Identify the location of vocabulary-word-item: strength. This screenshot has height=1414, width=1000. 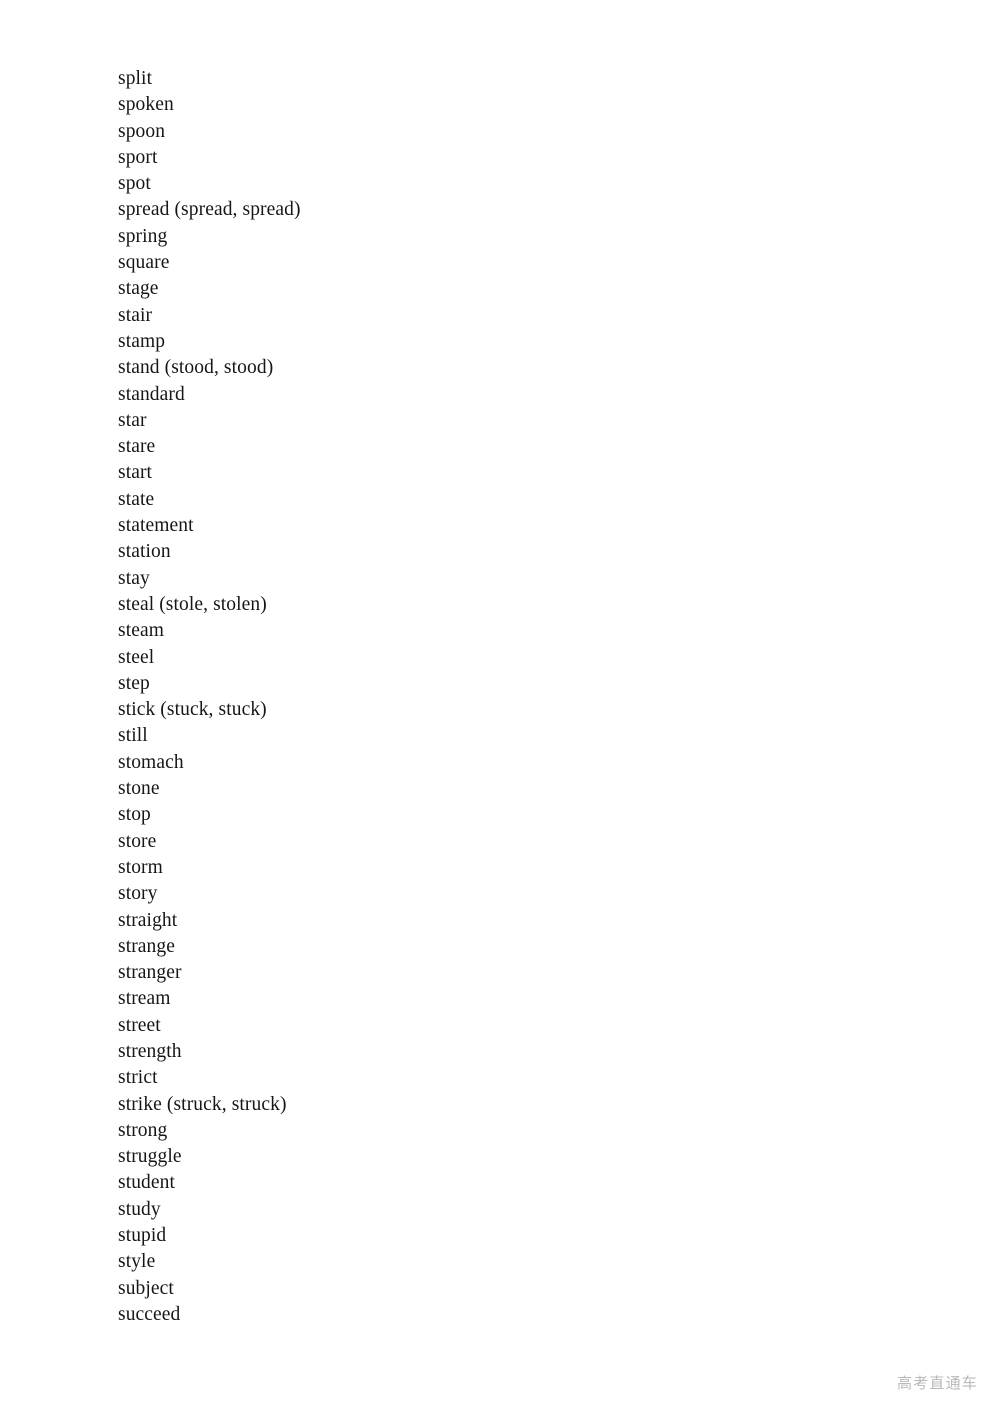
(150, 1051).